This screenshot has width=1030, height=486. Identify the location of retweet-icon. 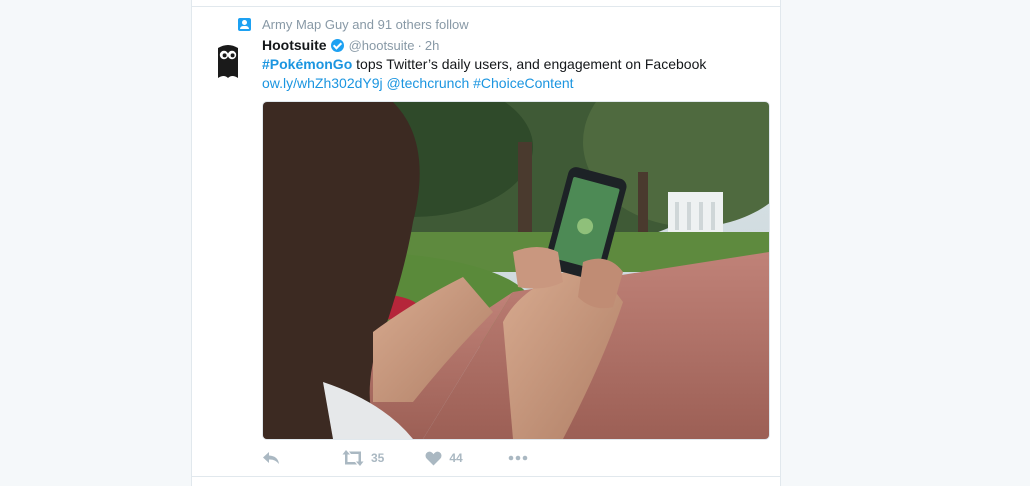
(353, 458).